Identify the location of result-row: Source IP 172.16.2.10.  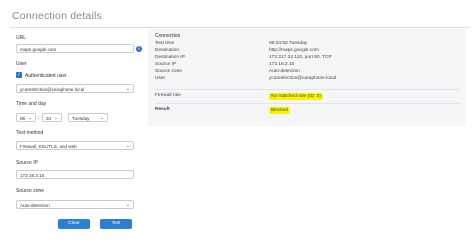
(305, 65).